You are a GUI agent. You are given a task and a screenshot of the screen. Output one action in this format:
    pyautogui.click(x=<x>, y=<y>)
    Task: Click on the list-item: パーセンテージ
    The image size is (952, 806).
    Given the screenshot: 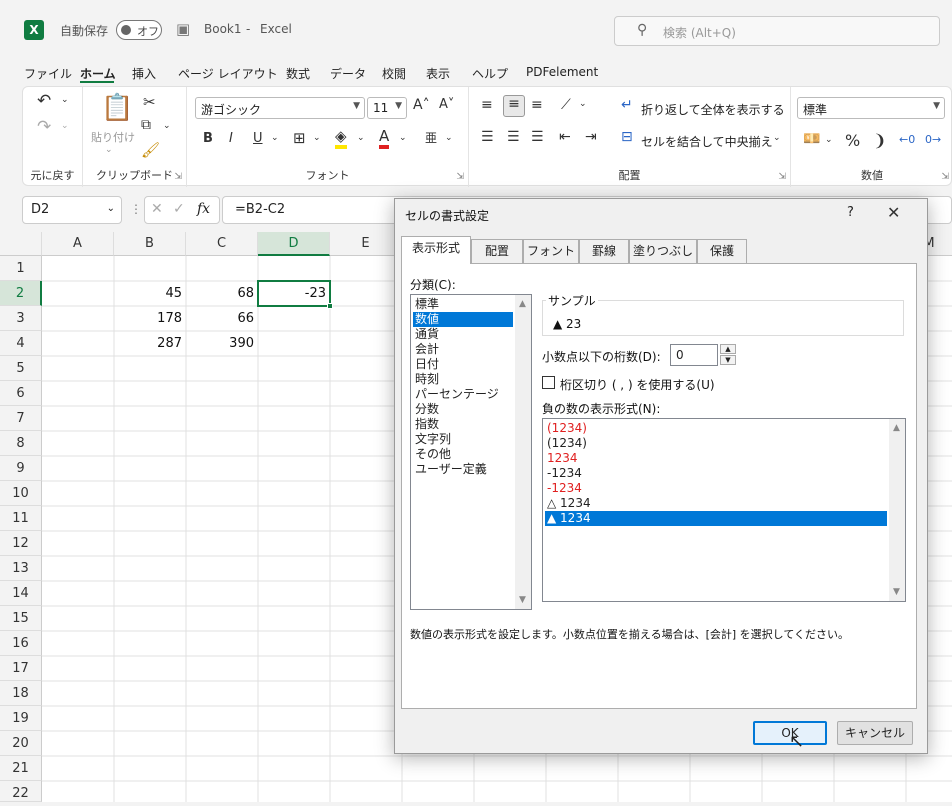 What is the action you would take?
    pyautogui.click(x=463, y=394)
    